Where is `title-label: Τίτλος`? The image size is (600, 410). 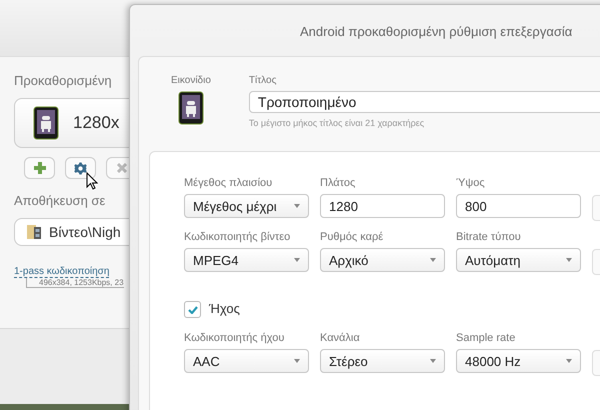
title-label: Τίτλος is located at coordinates (262, 80).